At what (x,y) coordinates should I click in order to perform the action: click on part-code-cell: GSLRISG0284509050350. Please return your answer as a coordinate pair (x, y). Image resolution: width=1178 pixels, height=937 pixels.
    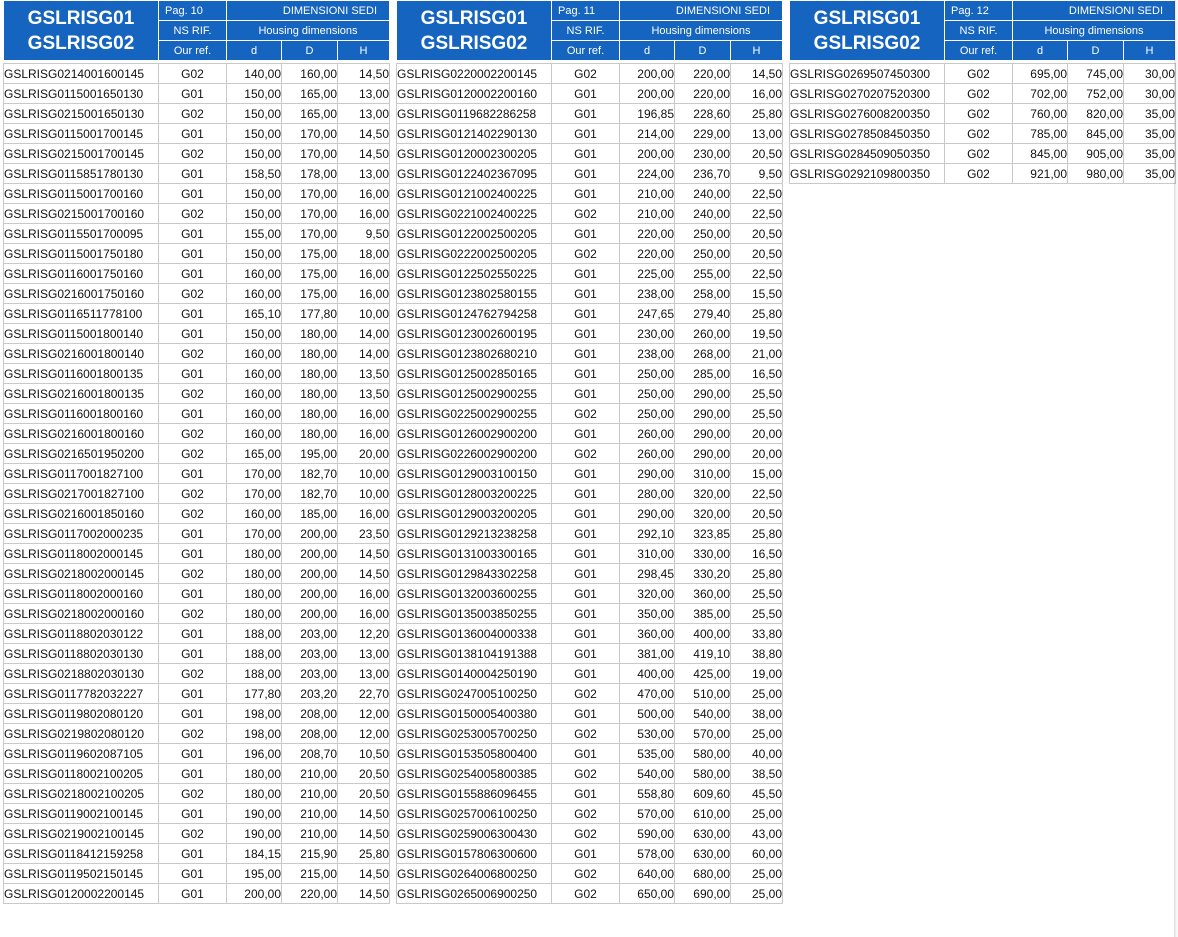
    Looking at the image, I should click on (867, 153).